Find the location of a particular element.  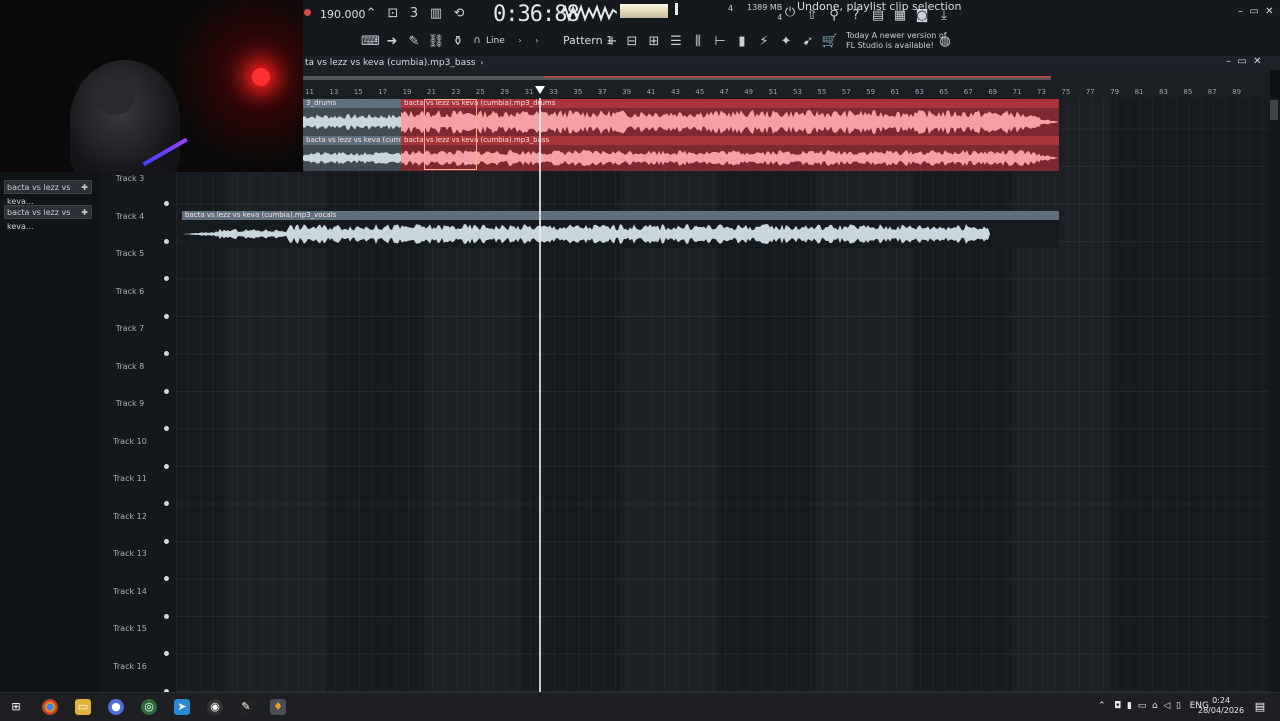

app-icon-green: ◎ is located at coordinates (149, 707).